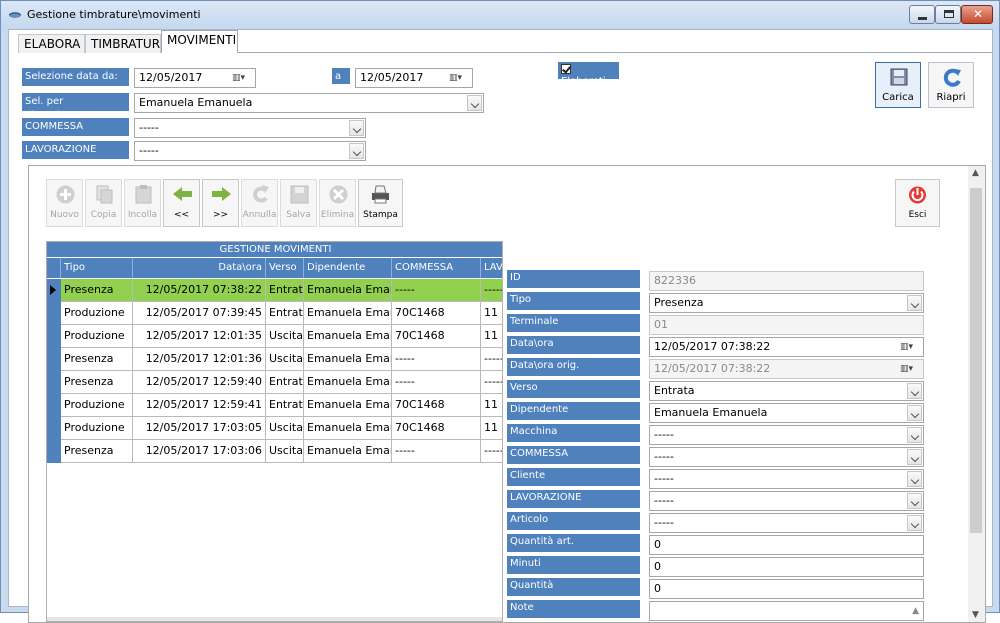 The image size is (1000, 623). What do you see at coordinates (922, 14) in the screenshot?
I see `minimize-button` at bounding box center [922, 14].